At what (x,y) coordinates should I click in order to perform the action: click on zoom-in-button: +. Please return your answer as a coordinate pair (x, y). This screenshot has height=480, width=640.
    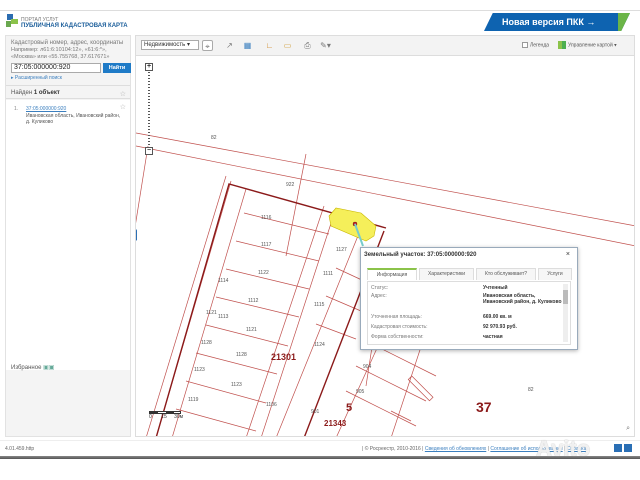
    Looking at the image, I should click on (149, 67).